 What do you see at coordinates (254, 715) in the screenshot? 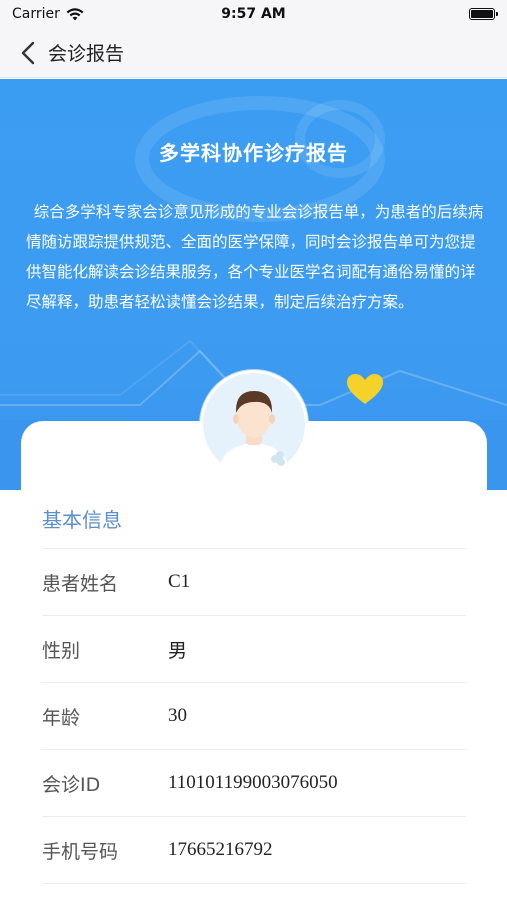
I see `info-row-age: 年龄 30` at bounding box center [254, 715].